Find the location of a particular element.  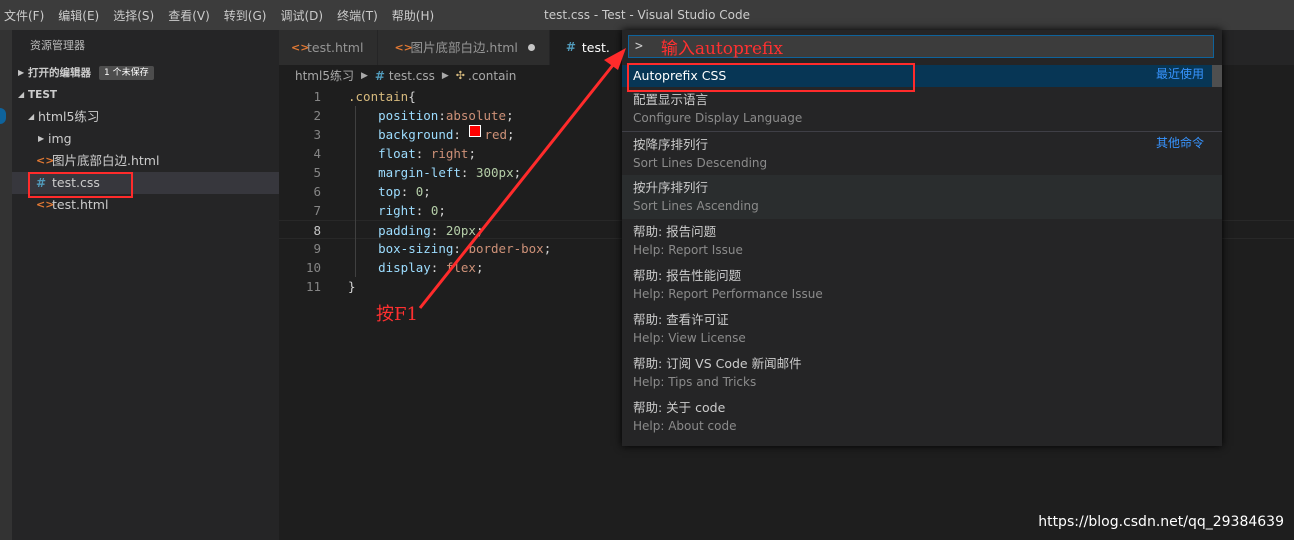

tab-label: test. is located at coordinates (595, 47).